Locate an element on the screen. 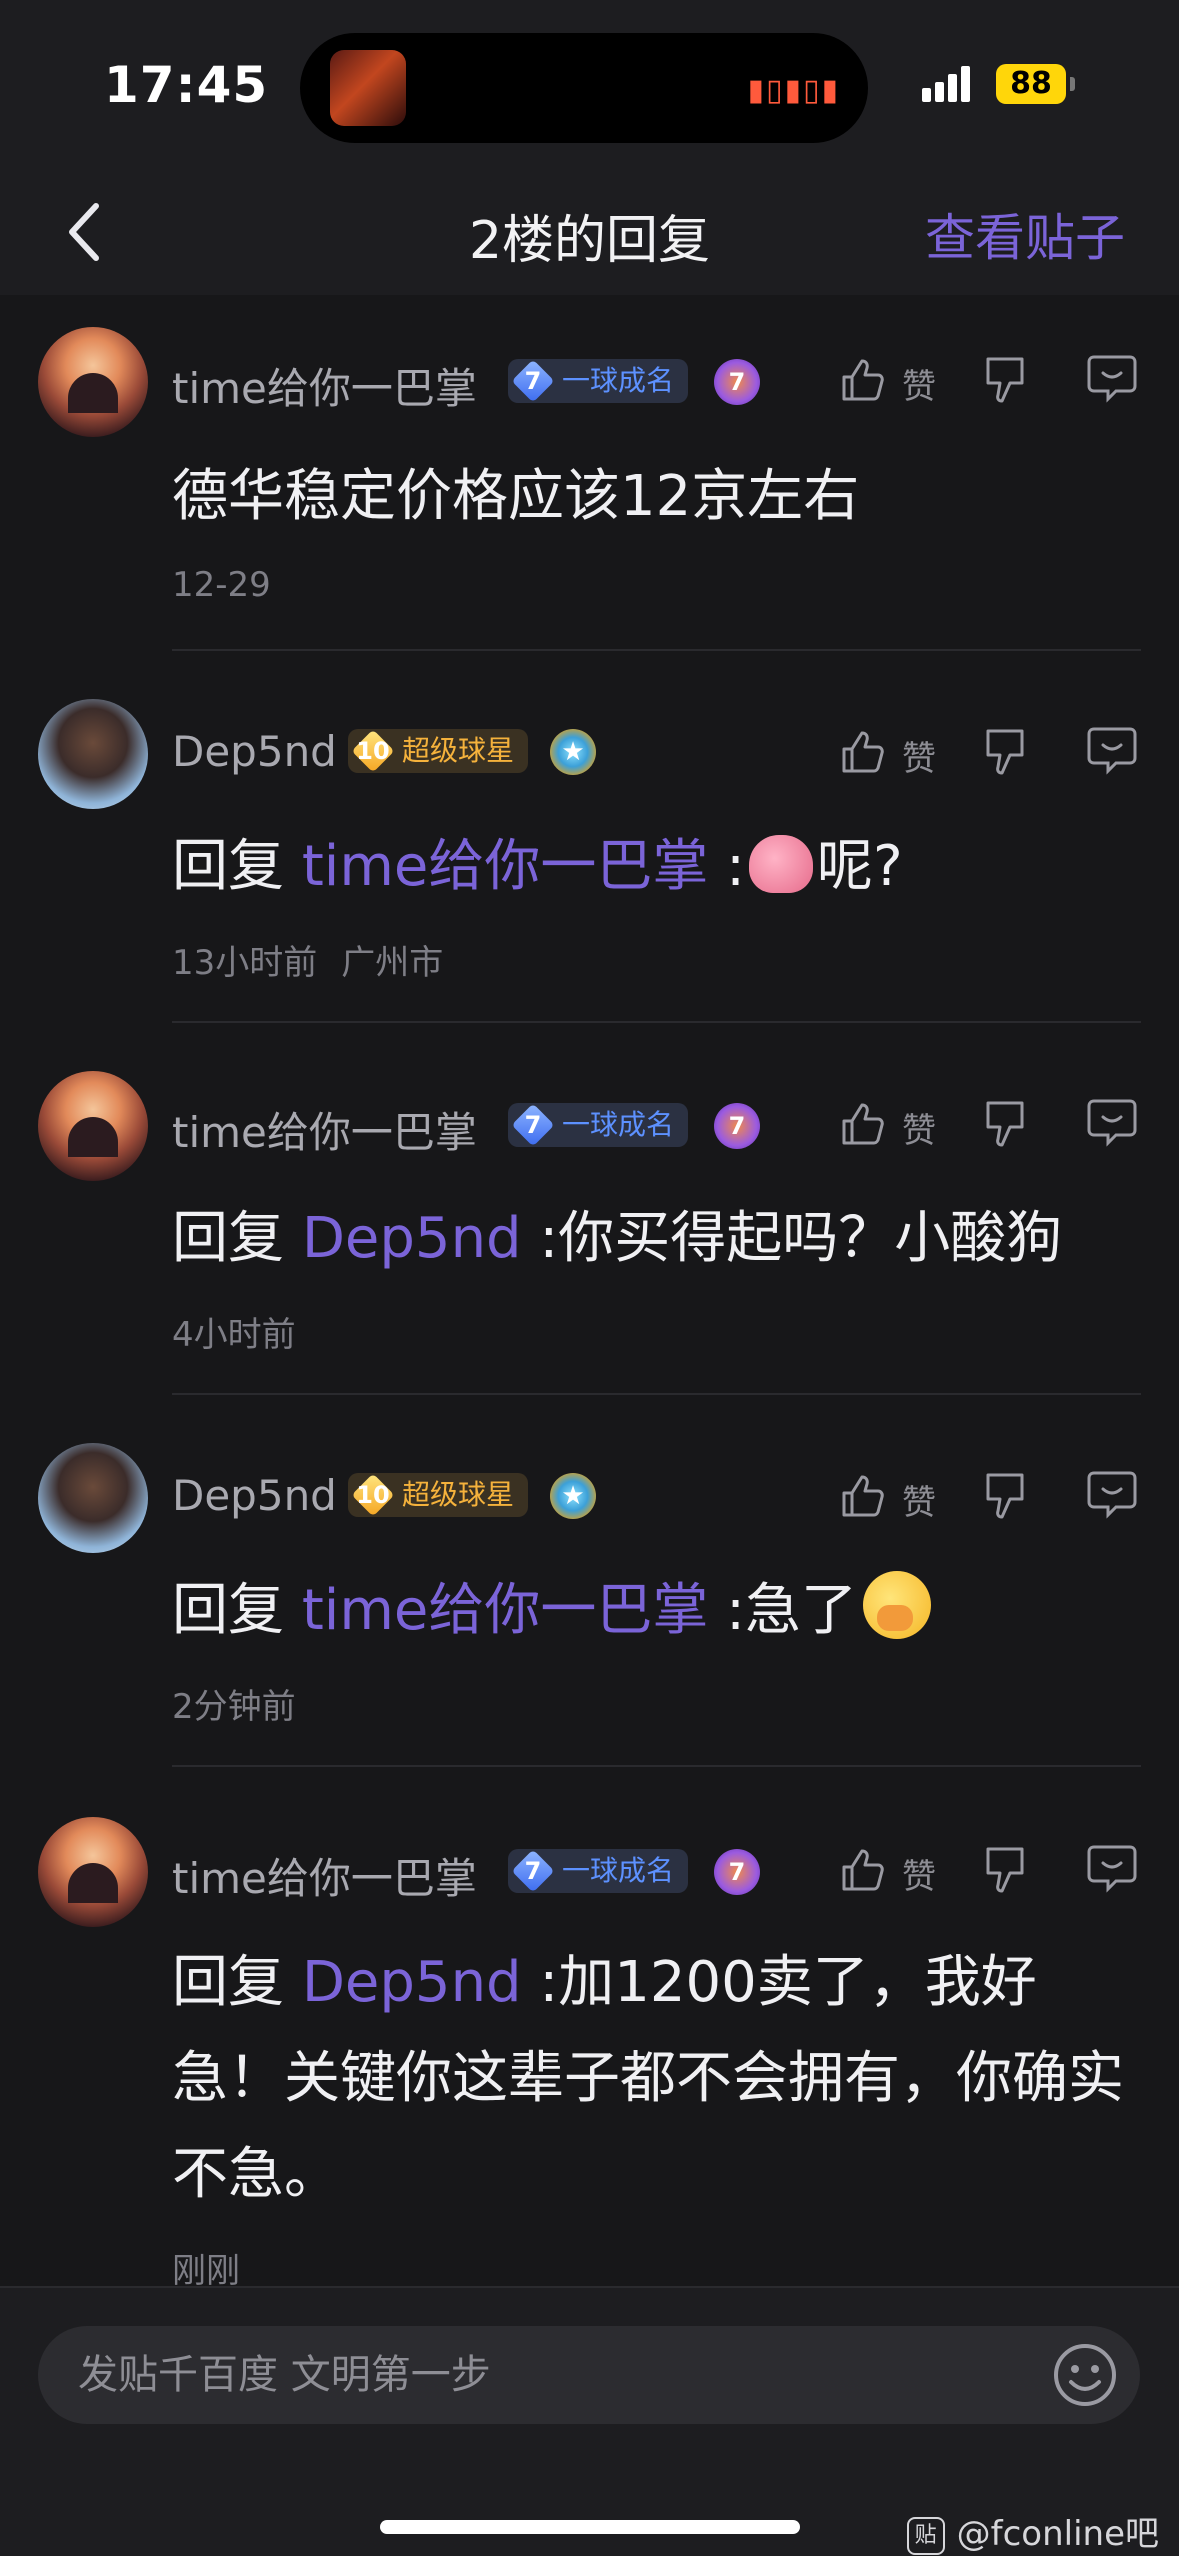 Image resolution: width=1179 pixels, height=2556 pixels. reply-location: 广州市 is located at coordinates (392, 963).